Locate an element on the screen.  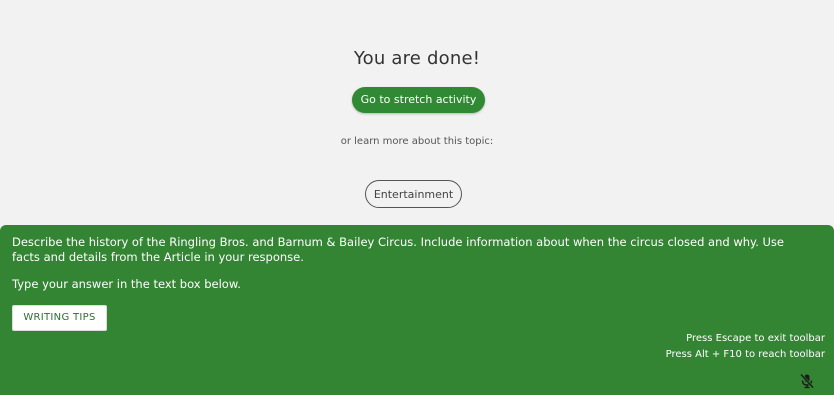
prompt-instruction: Type your answer in the text box below. is located at coordinates (126, 284).